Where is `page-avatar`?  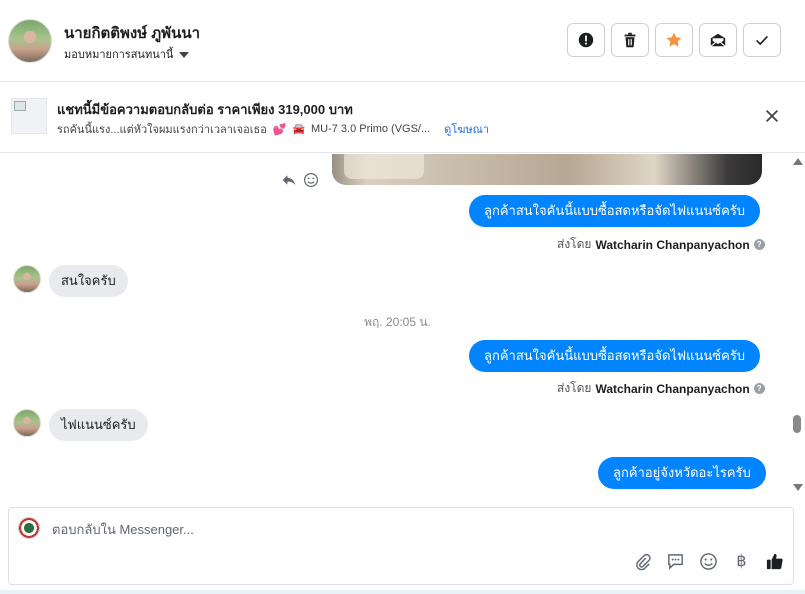
page-avatar is located at coordinates (29, 528).